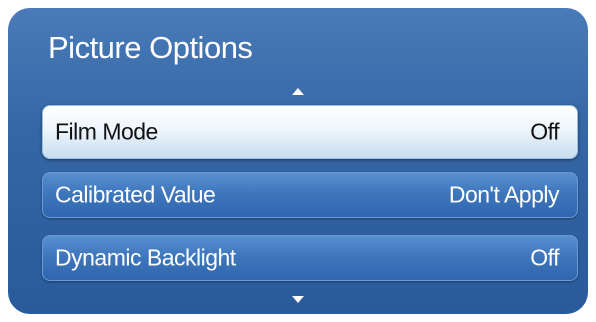 Image resolution: width=596 pixels, height=322 pixels. What do you see at coordinates (504, 194) in the screenshot?
I see `menu-item-value: Don't Apply` at bounding box center [504, 194].